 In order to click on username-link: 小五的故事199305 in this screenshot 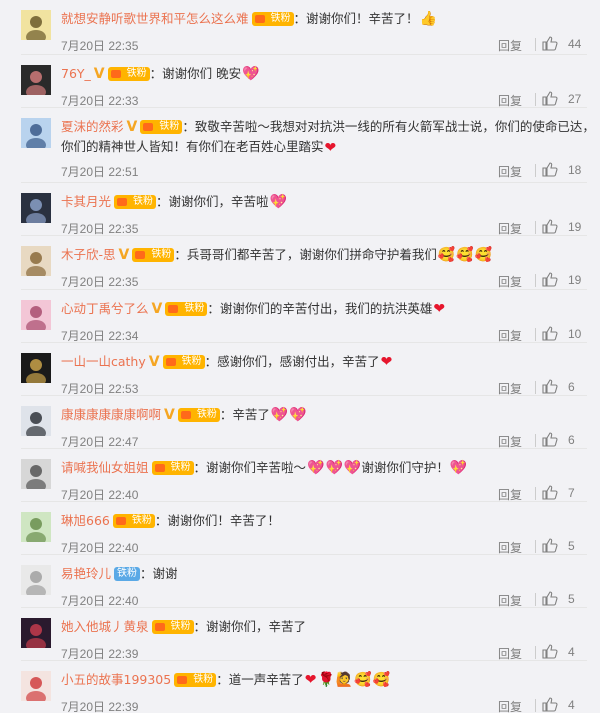, I will do `click(116, 680)`.